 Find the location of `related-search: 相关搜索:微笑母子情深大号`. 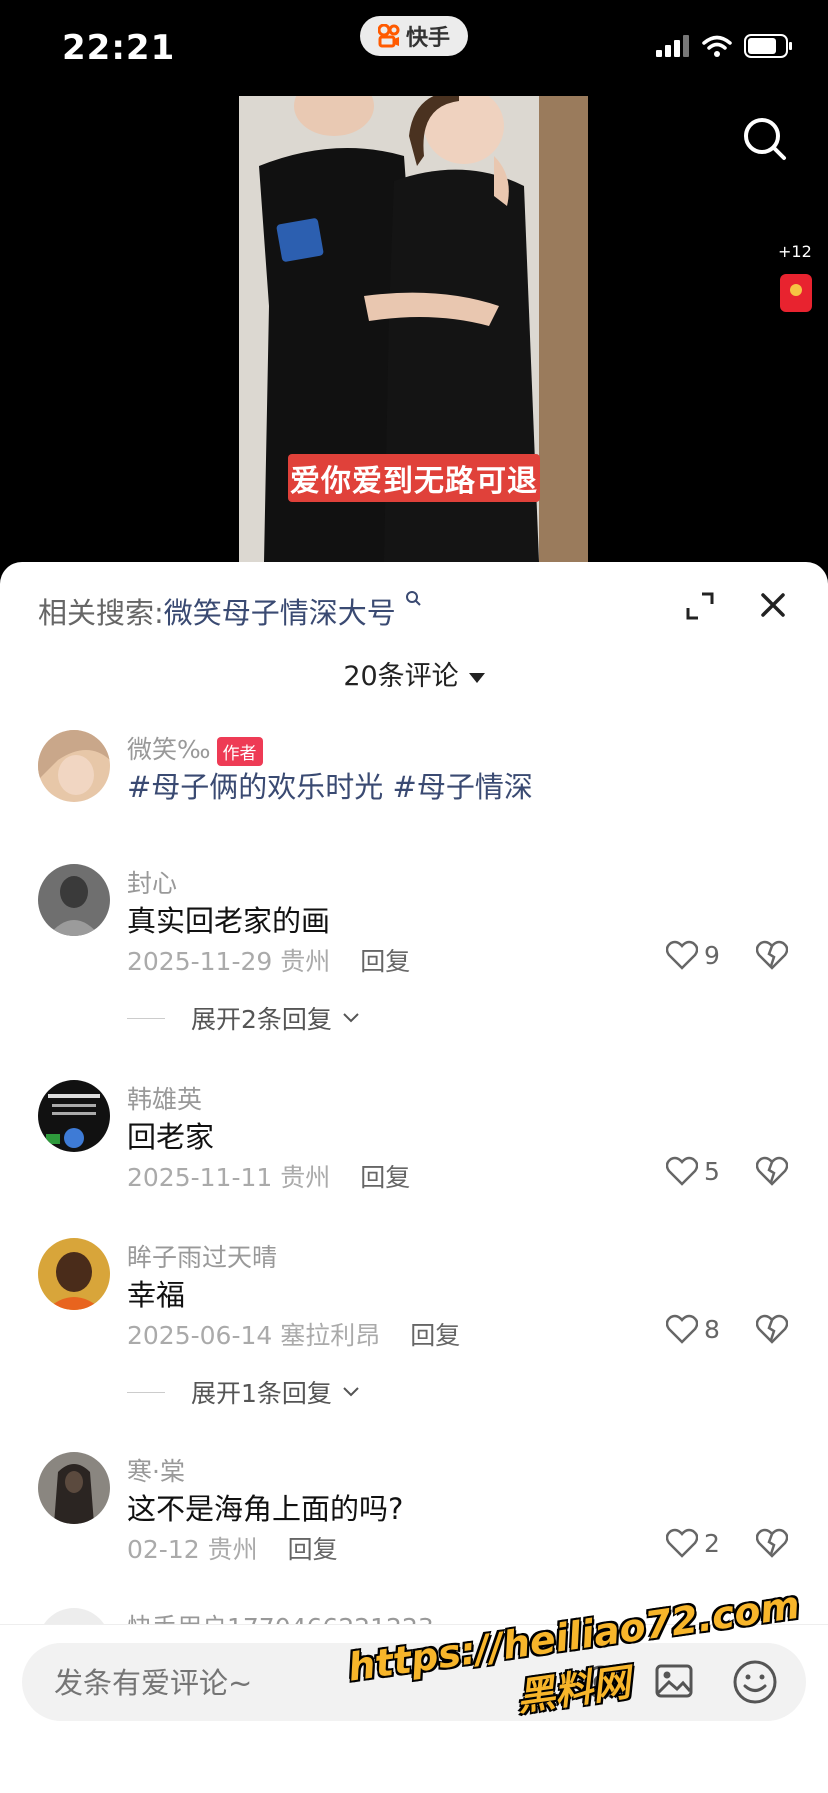

related-search: 相关搜索:微笑母子情深大号 is located at coordinates (229, 611).